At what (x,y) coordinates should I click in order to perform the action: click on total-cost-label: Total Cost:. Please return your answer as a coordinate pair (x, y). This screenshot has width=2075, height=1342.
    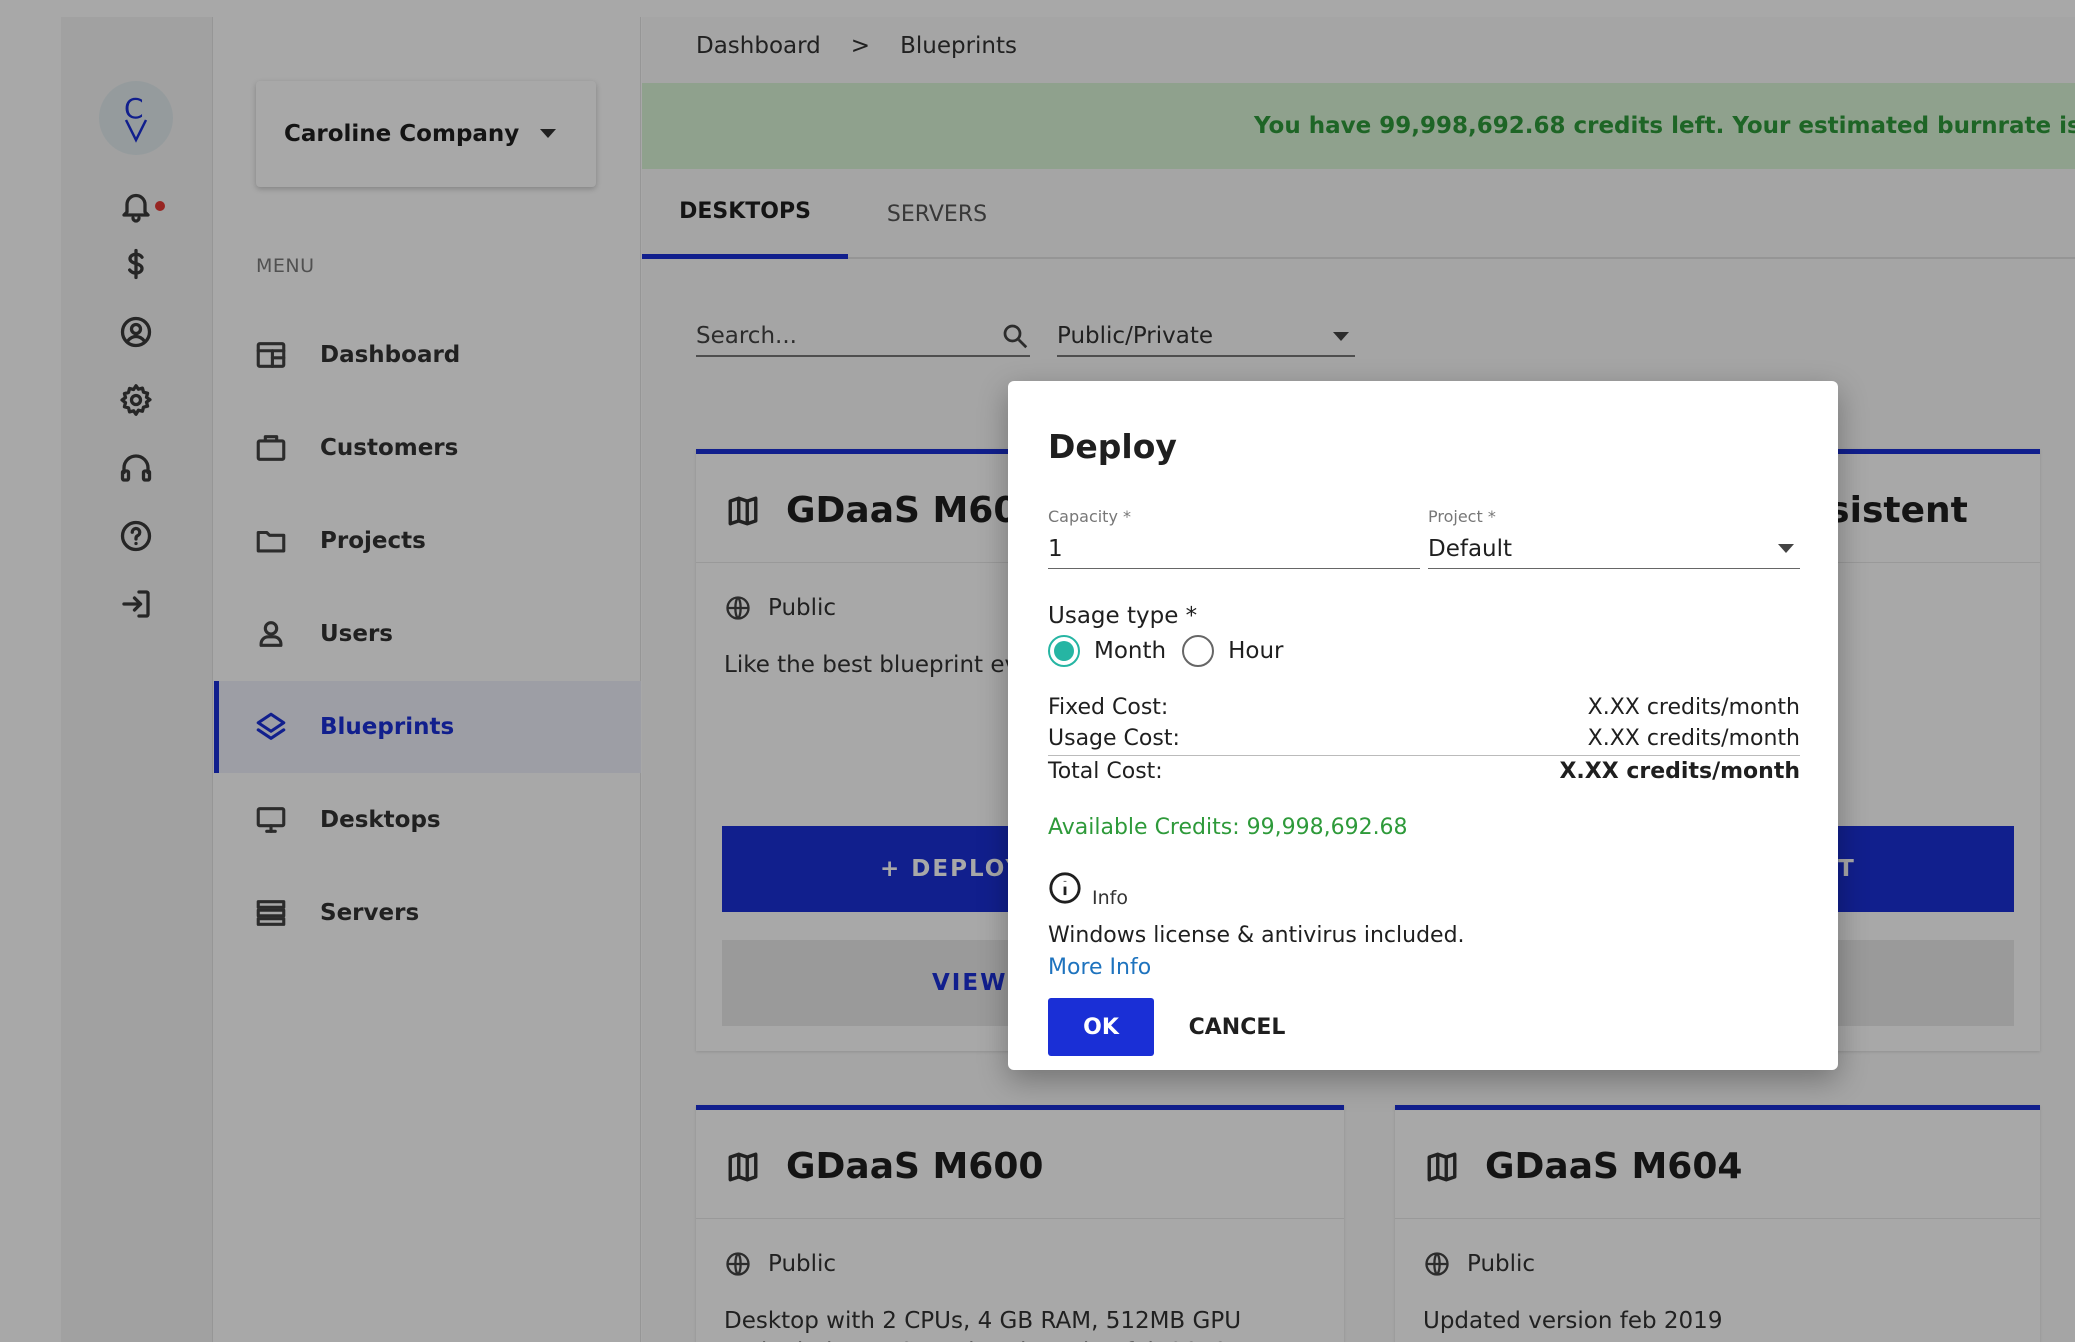
    Looking at the image, I should click on (1105, 771).